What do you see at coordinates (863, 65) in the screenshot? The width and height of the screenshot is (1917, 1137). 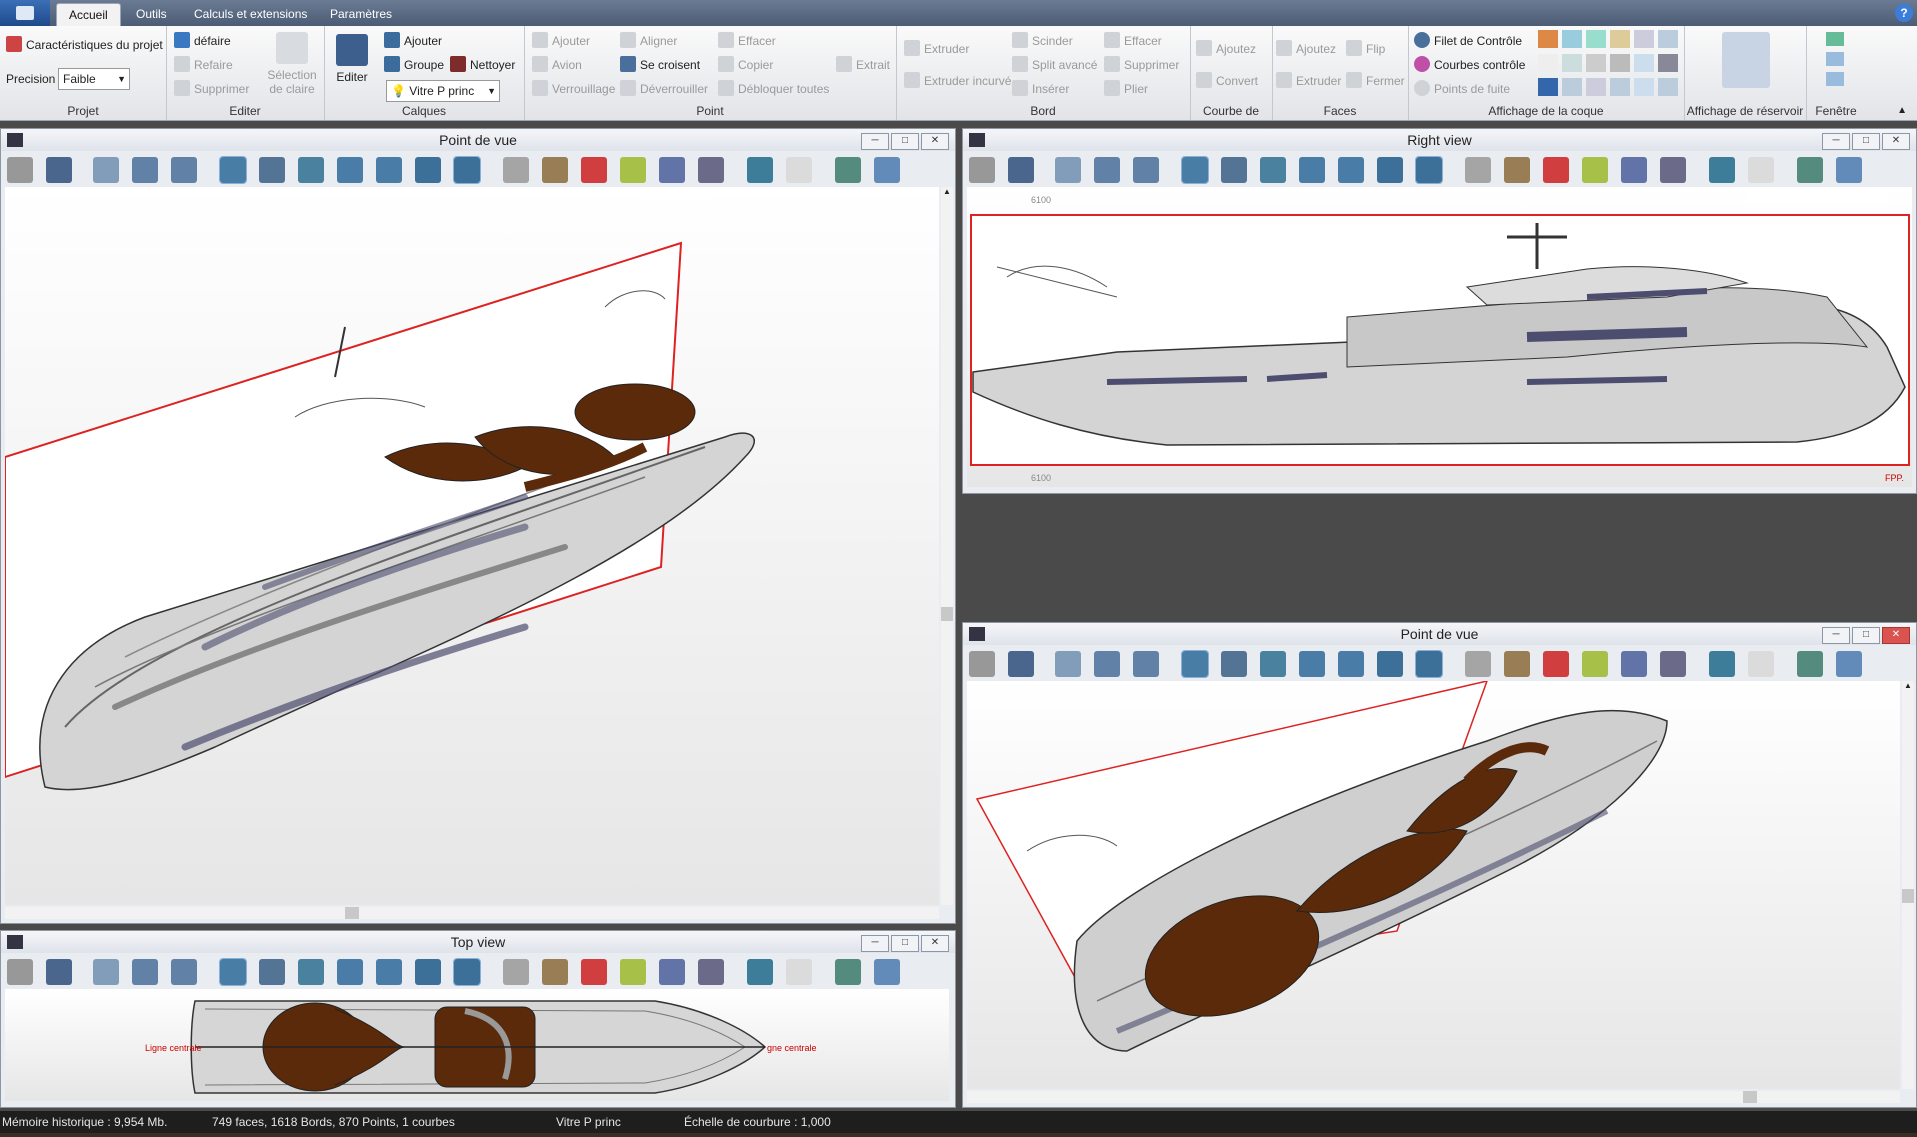 I see `extrait-button: Extrait` at bounding box center [863, 65].